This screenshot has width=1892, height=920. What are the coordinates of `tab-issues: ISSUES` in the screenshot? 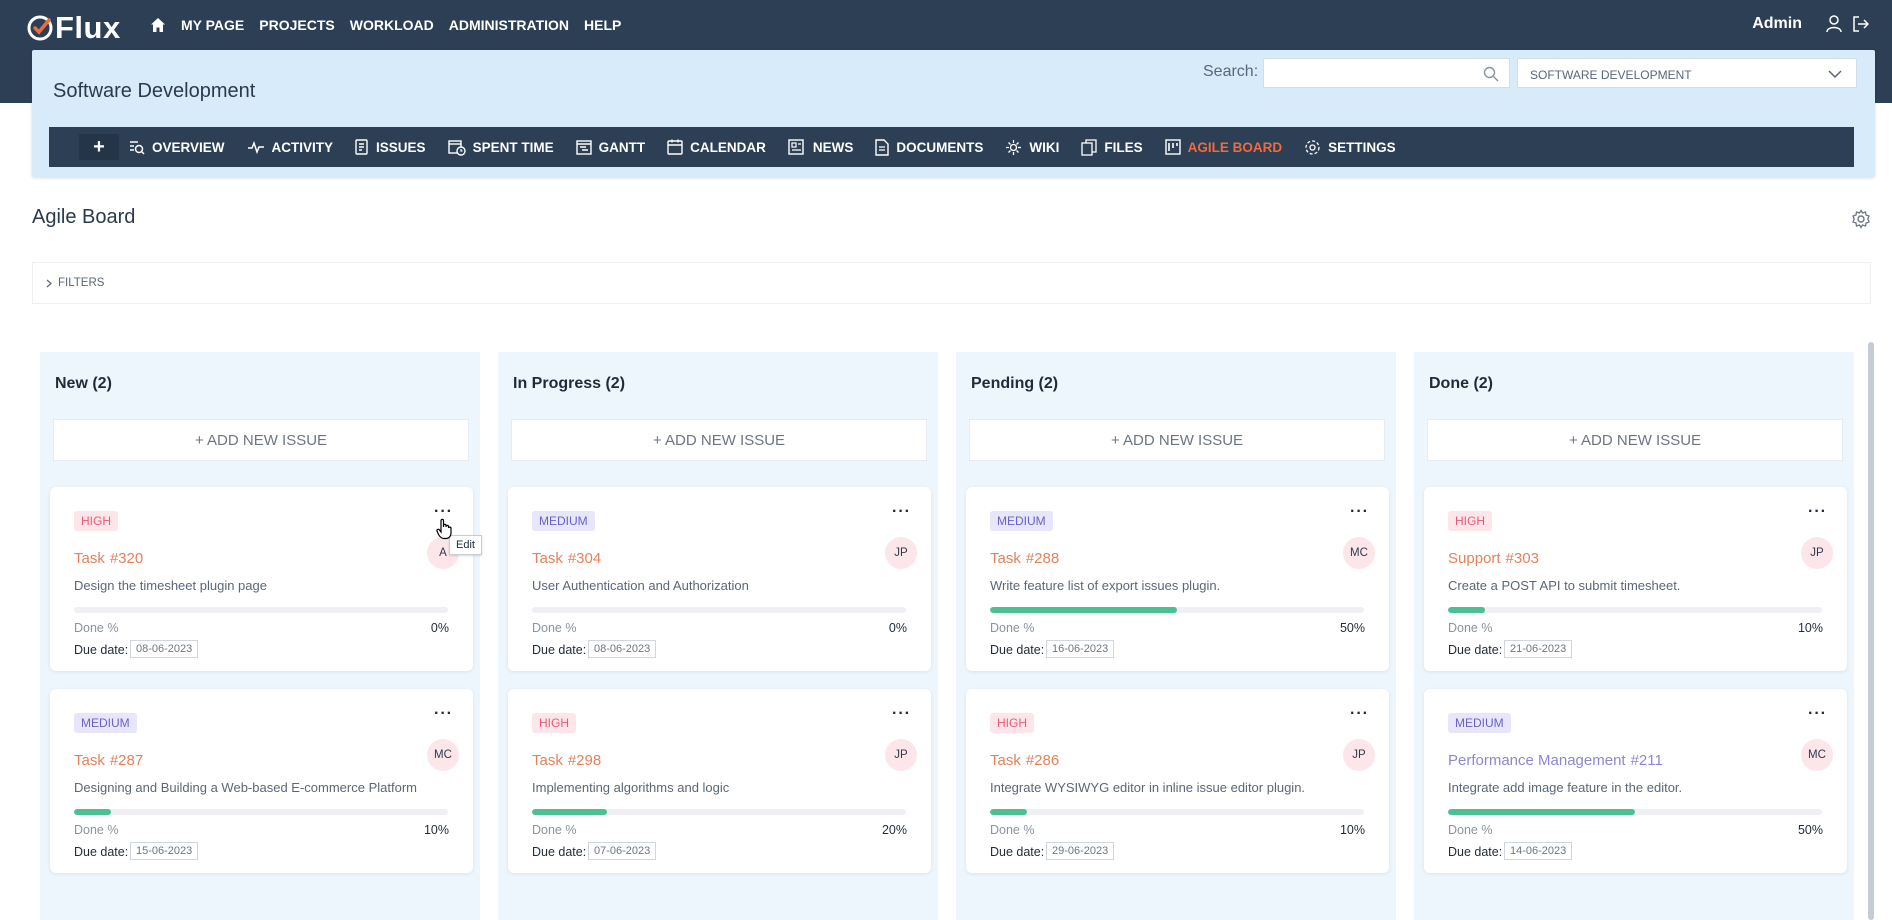 It's located at (390, 147).